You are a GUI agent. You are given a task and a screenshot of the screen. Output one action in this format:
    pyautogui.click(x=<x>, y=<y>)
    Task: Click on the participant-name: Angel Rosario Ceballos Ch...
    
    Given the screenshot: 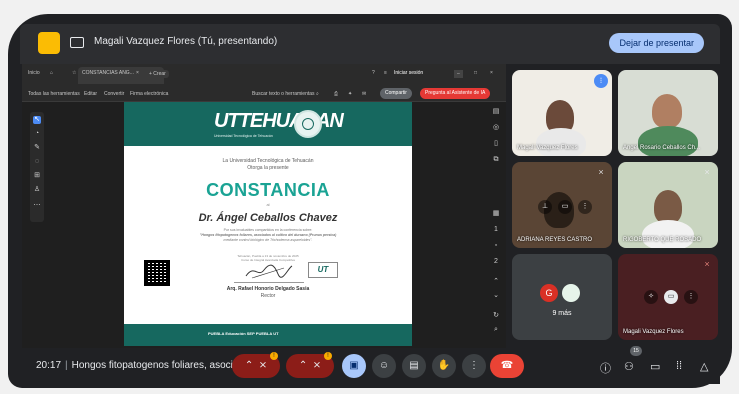 What is the action you would take?
    pyautogui.click(x=662, y=148)
    